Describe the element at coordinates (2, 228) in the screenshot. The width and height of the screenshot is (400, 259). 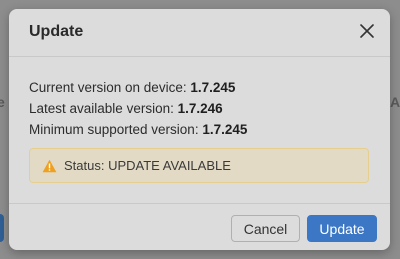
I see `background-button` at that location.